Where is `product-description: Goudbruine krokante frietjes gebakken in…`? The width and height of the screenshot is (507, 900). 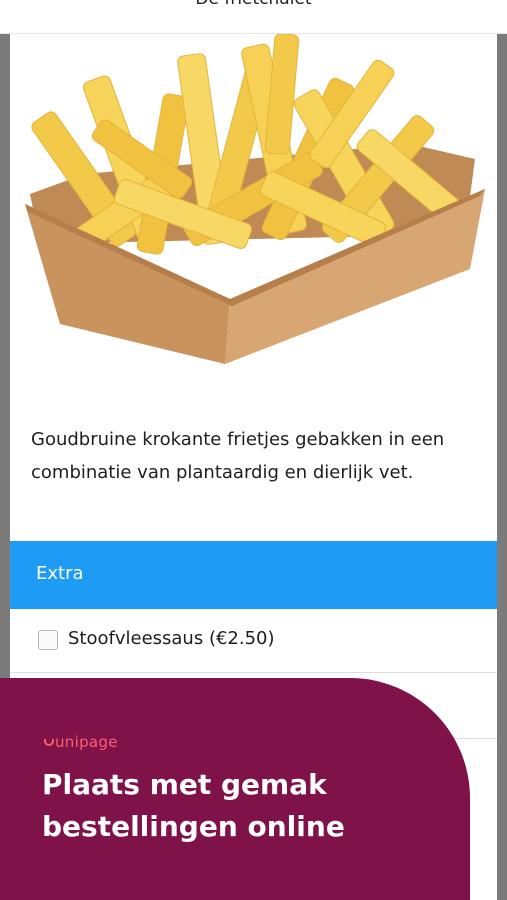
product-description: Goudbruine krokante frietjes gebakken in… is located at coordinates (238, 456).